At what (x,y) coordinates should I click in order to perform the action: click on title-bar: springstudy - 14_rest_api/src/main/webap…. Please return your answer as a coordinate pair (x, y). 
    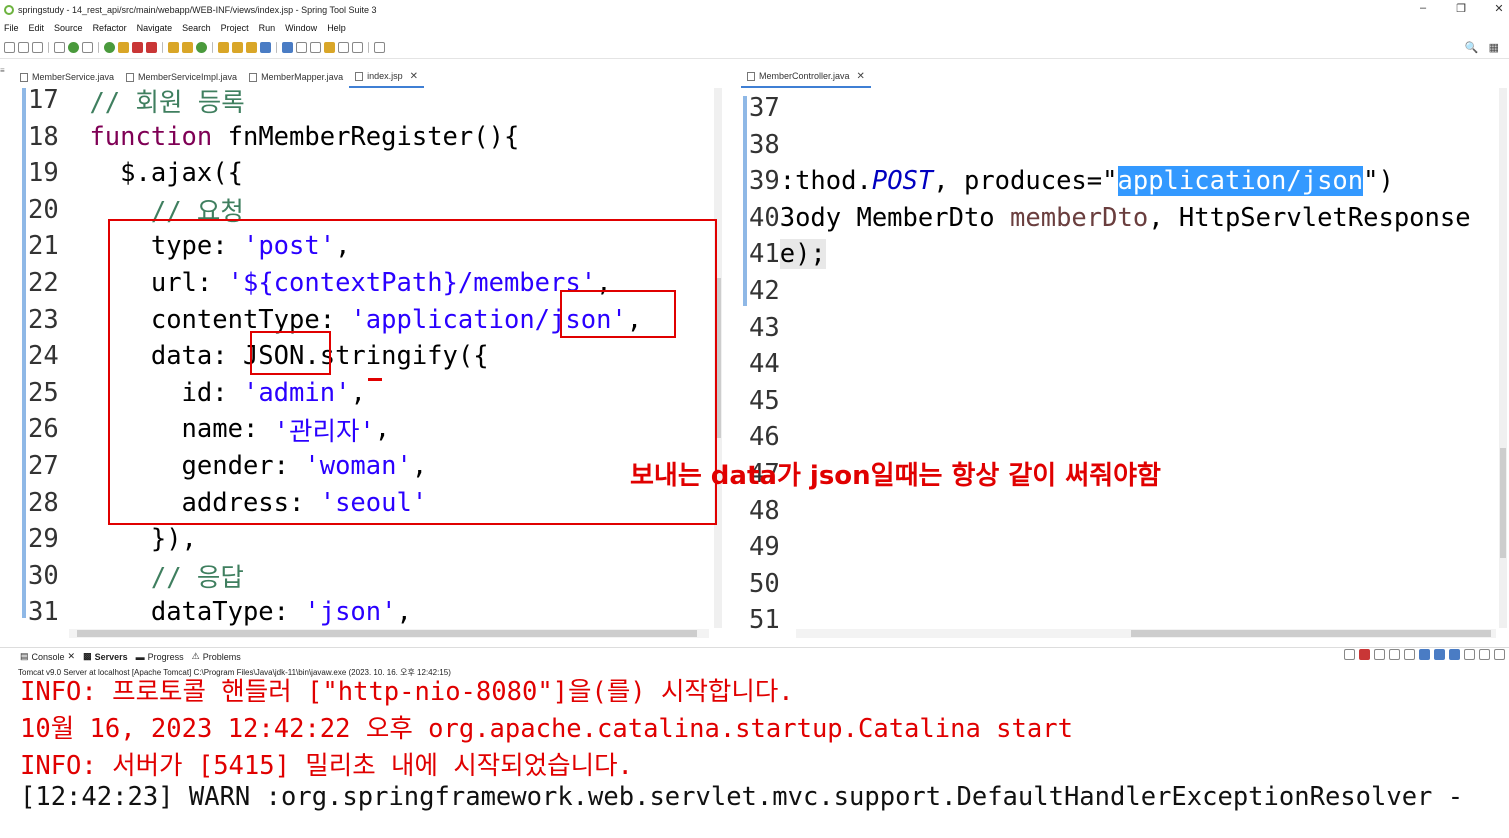
    Looking at the image, I should click on (754, 10).